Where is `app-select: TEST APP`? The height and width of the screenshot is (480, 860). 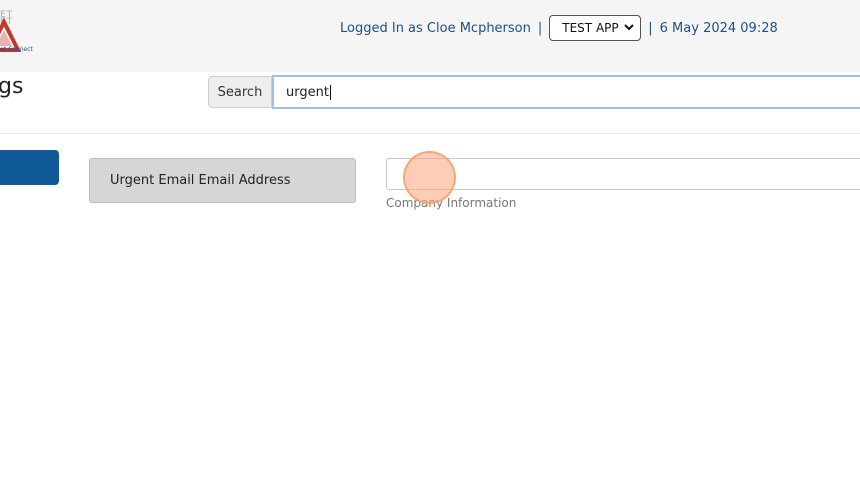 app-select: TEST APP is located at coordinates (595, 28).